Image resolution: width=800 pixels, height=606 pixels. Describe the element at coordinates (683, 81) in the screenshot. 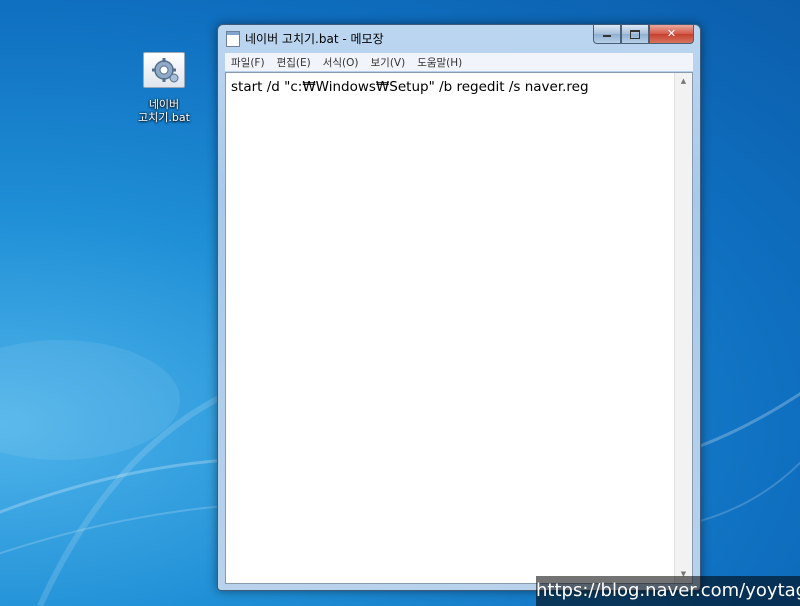

I see `scroll-up-arrow-icon: ▲` at that location.